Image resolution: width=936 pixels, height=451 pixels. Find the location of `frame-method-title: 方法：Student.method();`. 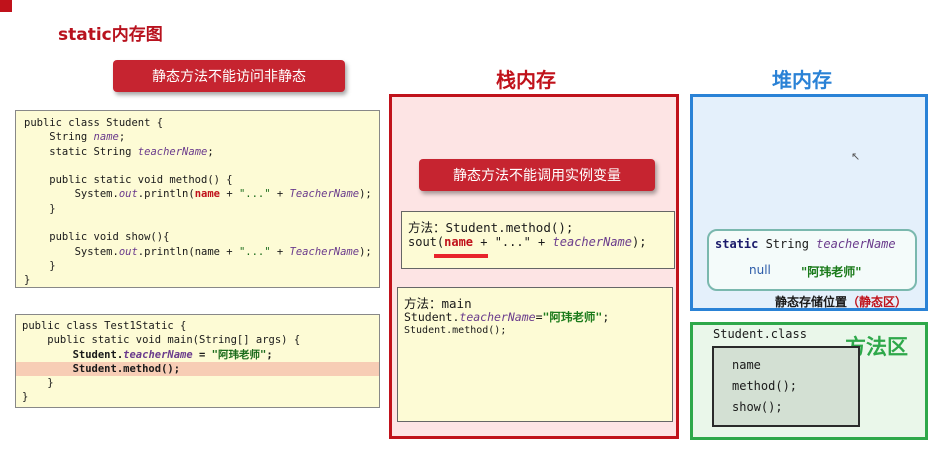

frame-method-title: 方法：Student.method(); is located at coordinates (491, 227).